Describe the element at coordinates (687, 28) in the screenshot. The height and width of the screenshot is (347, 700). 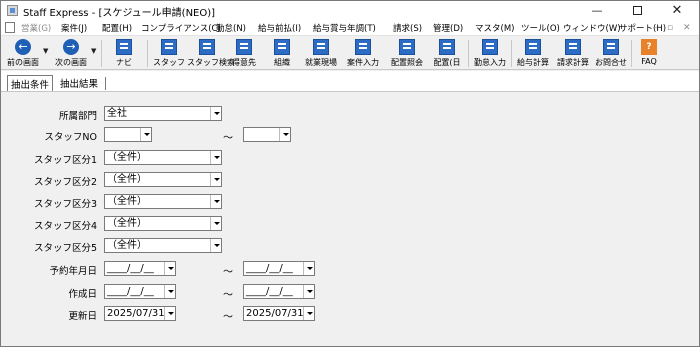
I see `mdi-close-button: ✕` at that location.